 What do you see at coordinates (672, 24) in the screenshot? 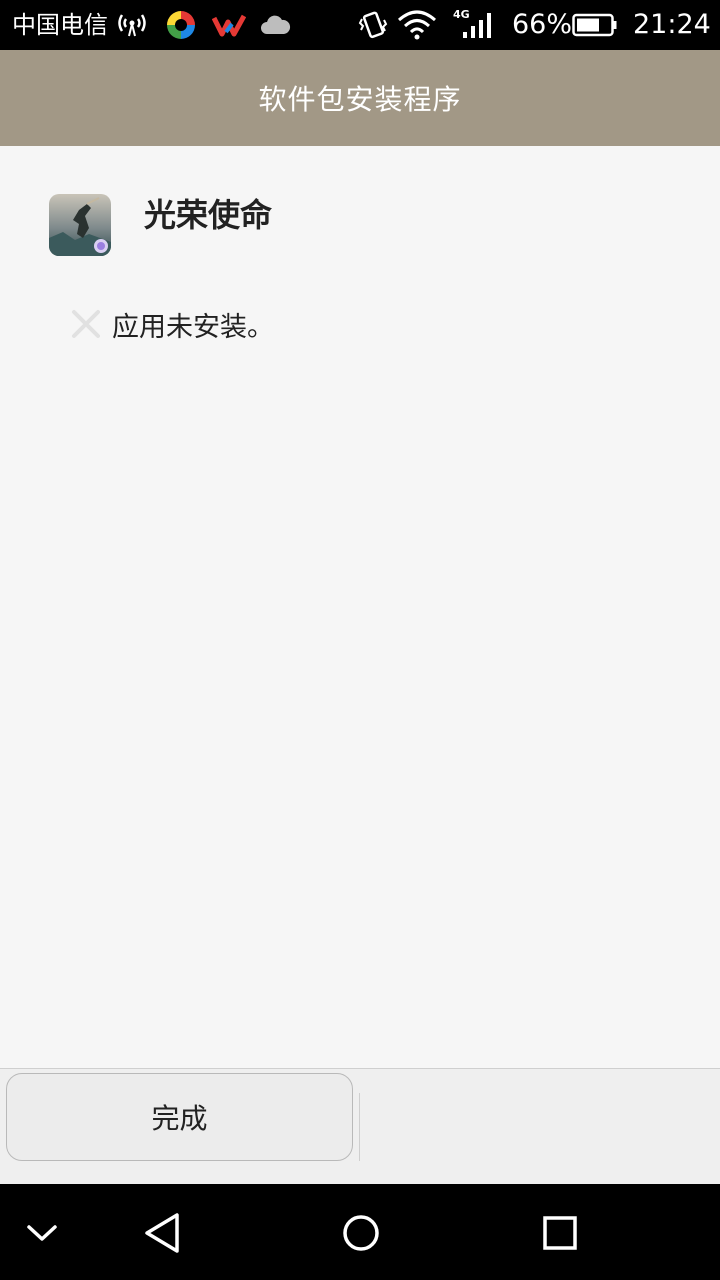
I see `clock: 21:24` at bounding box center [672, 24].